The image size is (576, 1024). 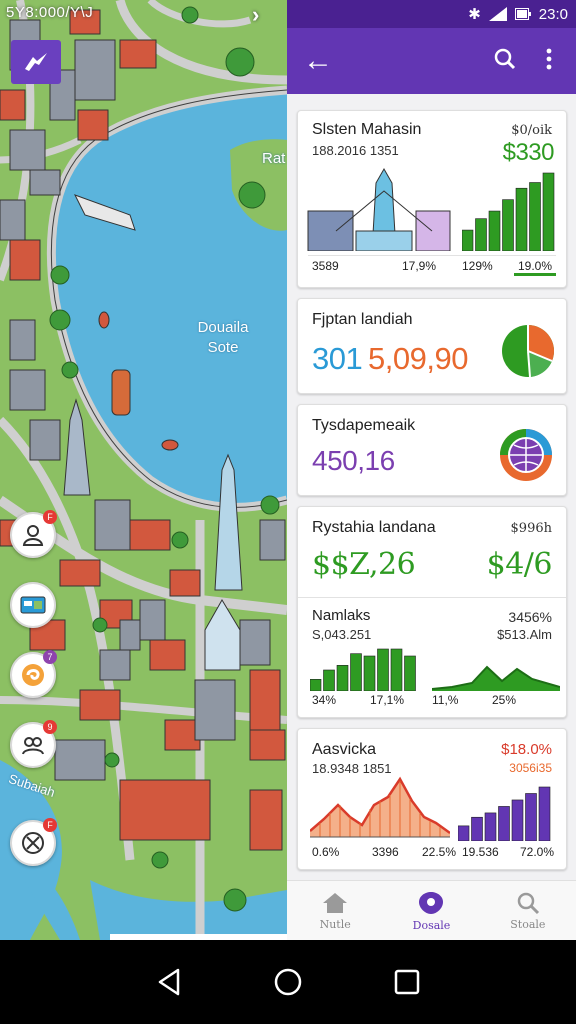 I want to click on bird-icon, so click(x=36, y=62).